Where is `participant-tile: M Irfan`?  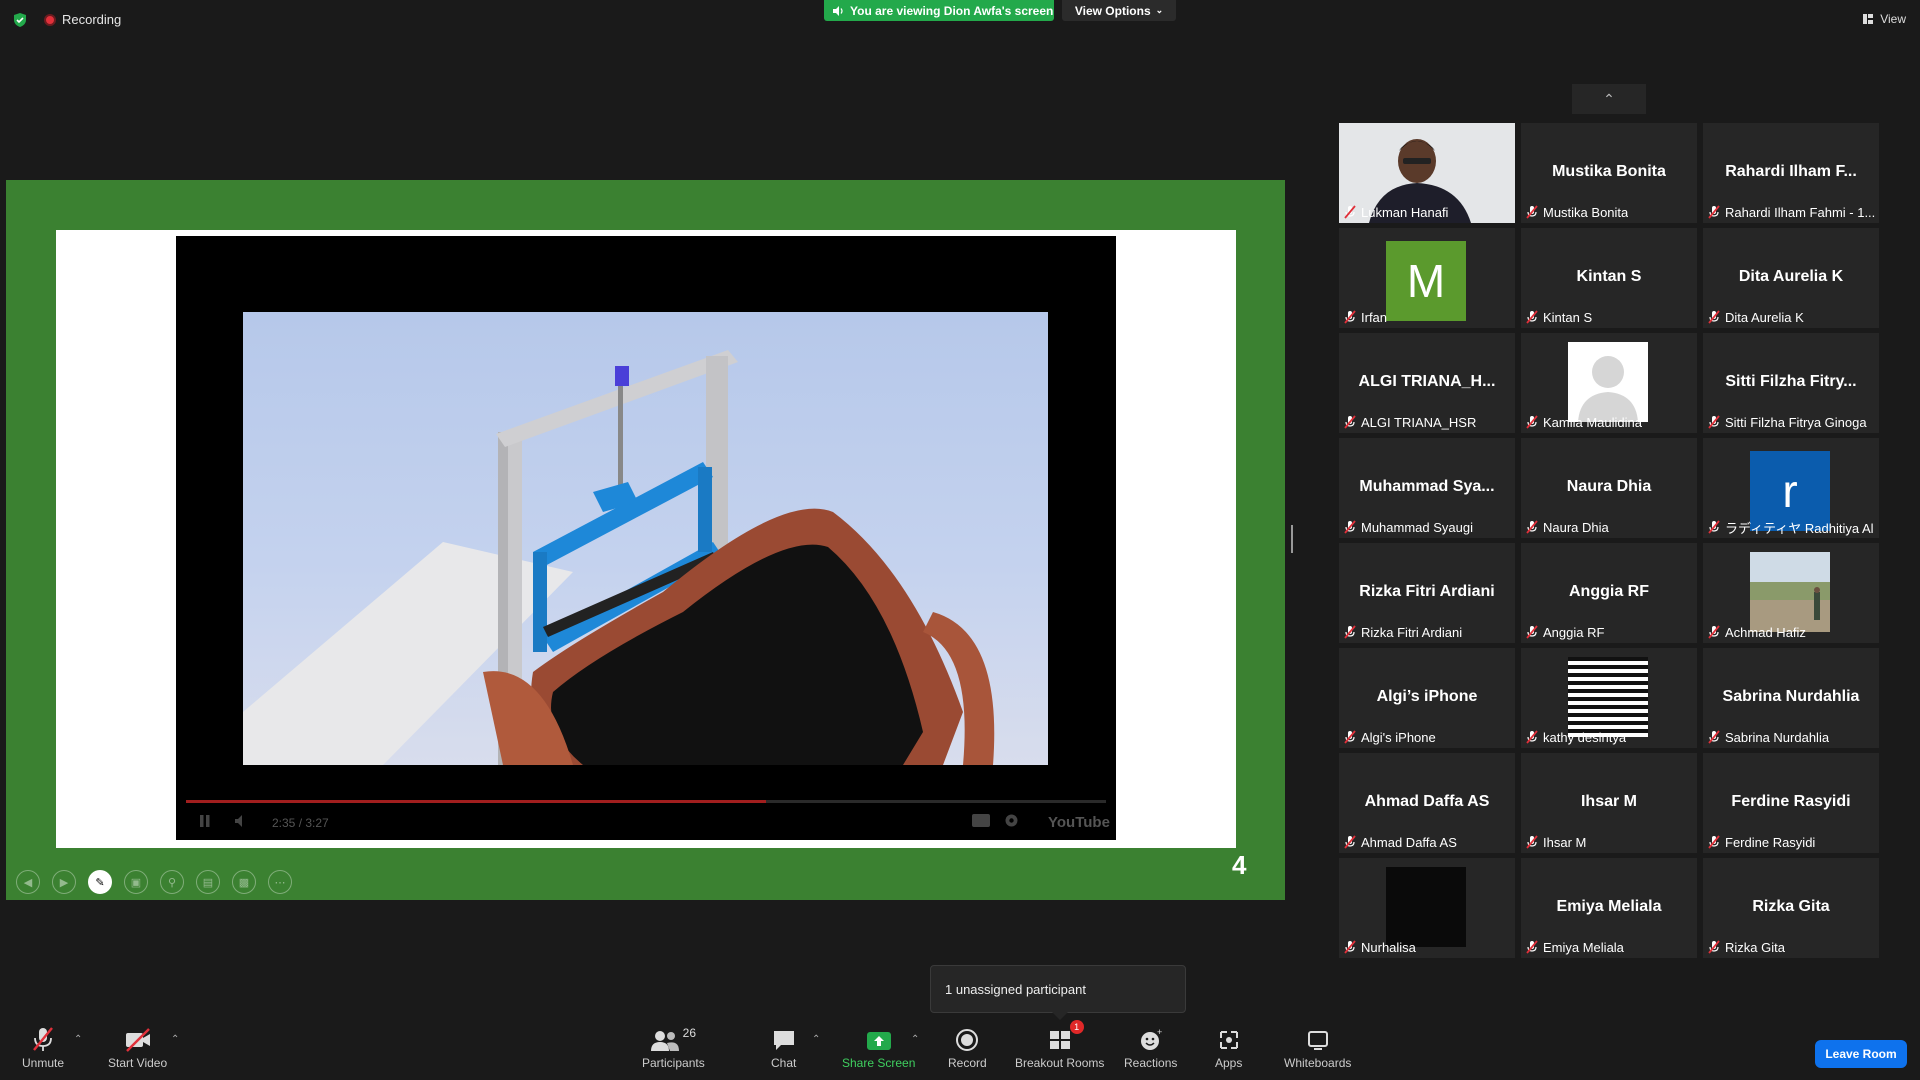 participant-tile: M Irfan is located at coordinates (1427, 278).